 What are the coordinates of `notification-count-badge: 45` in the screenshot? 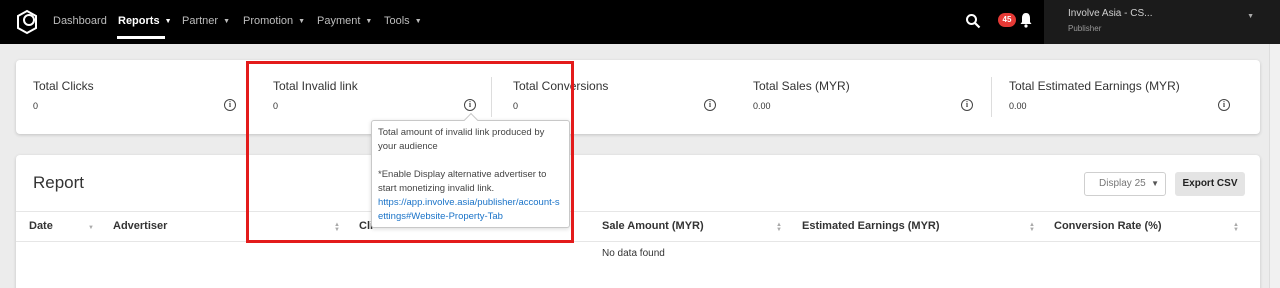 It's located at (1007, 20).